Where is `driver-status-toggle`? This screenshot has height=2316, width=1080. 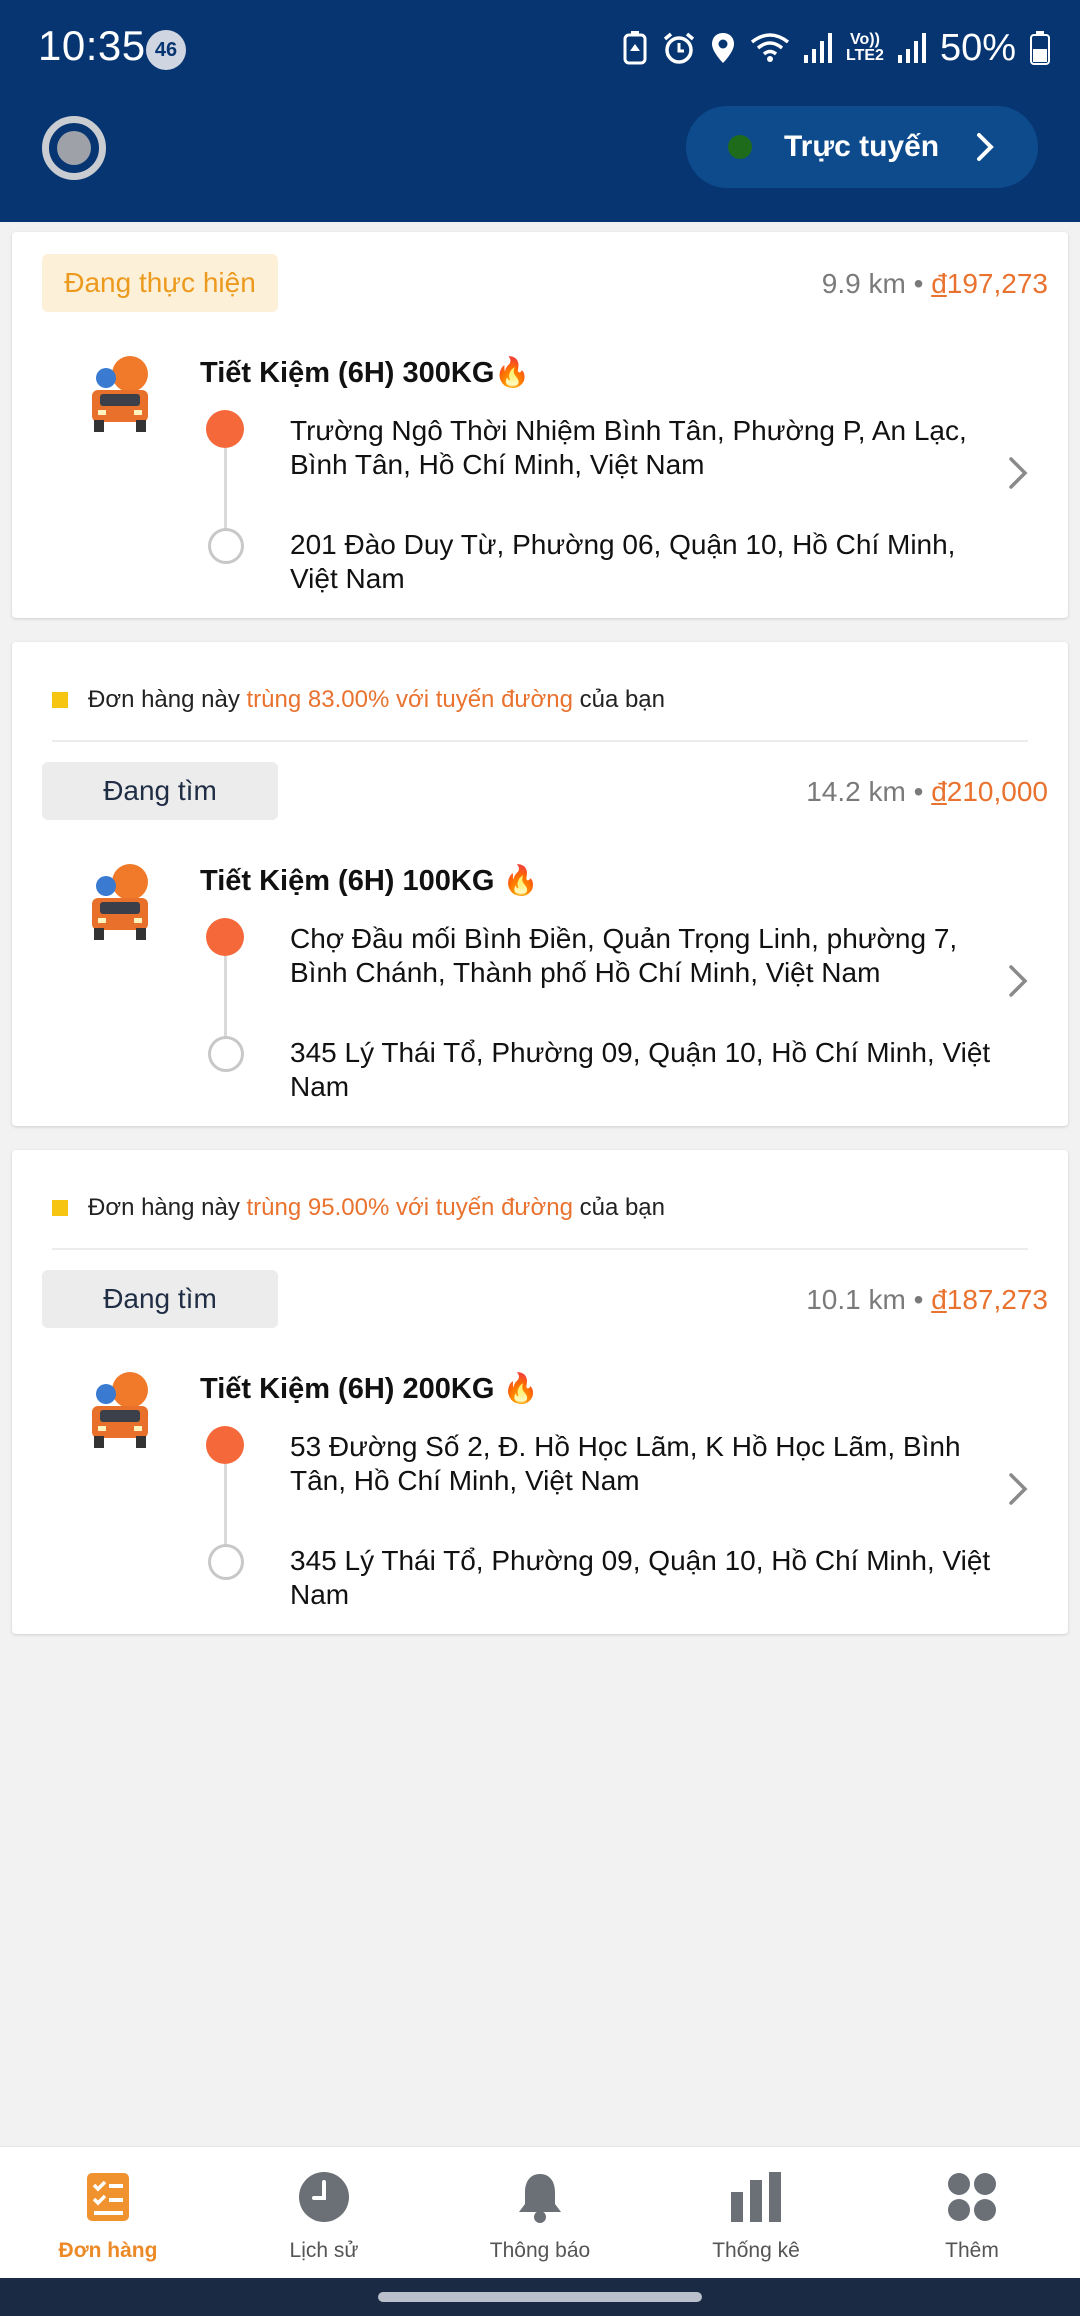 driver-status-toggle is located at coordinates (74, 148).